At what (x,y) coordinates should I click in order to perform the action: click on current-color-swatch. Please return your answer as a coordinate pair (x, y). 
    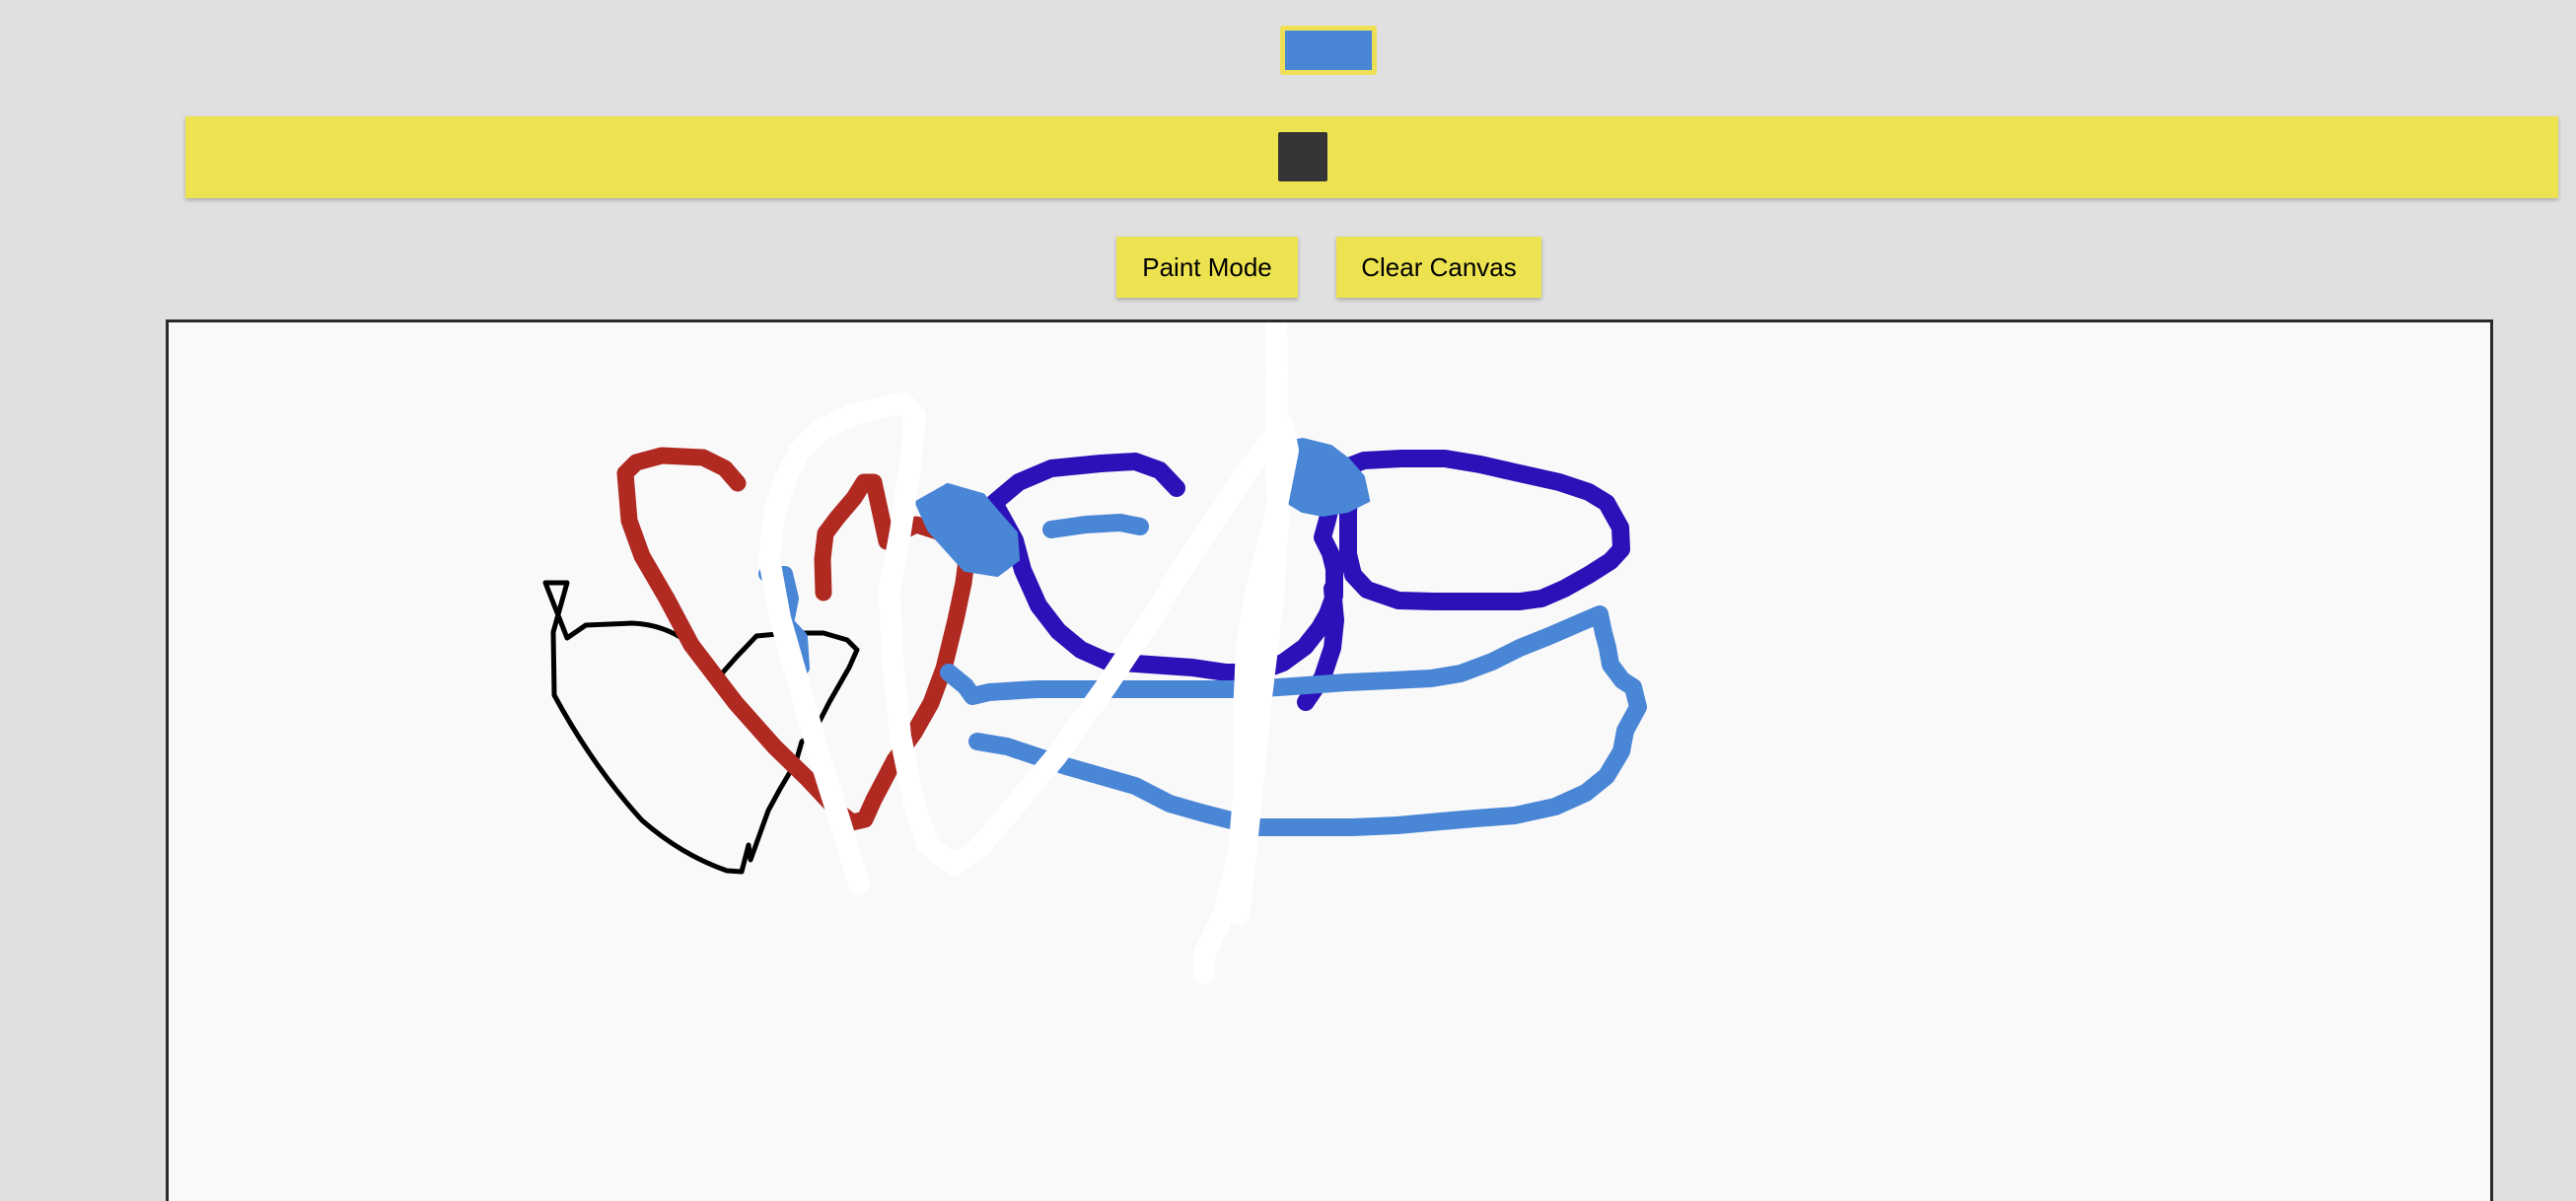
    Looking at the image, I should click on (1328, 50).